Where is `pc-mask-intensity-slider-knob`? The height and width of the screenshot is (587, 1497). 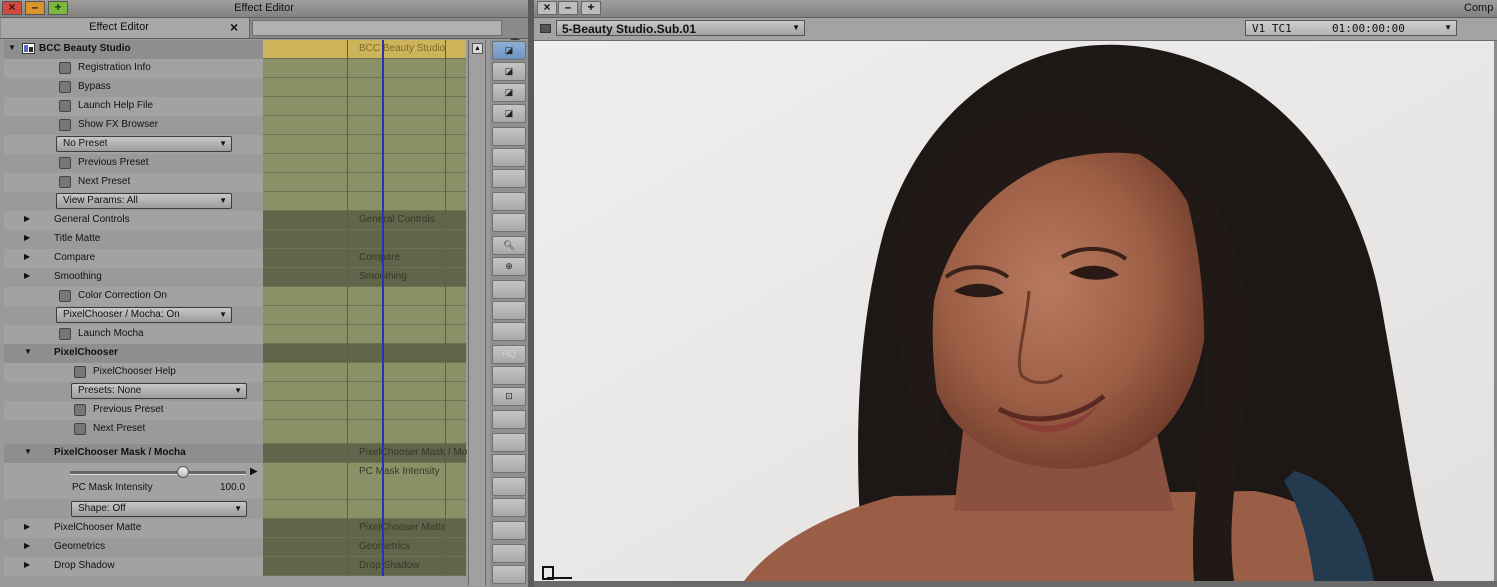
pc-mask-intensity-slider-knob is located at coordinates (183, 472).